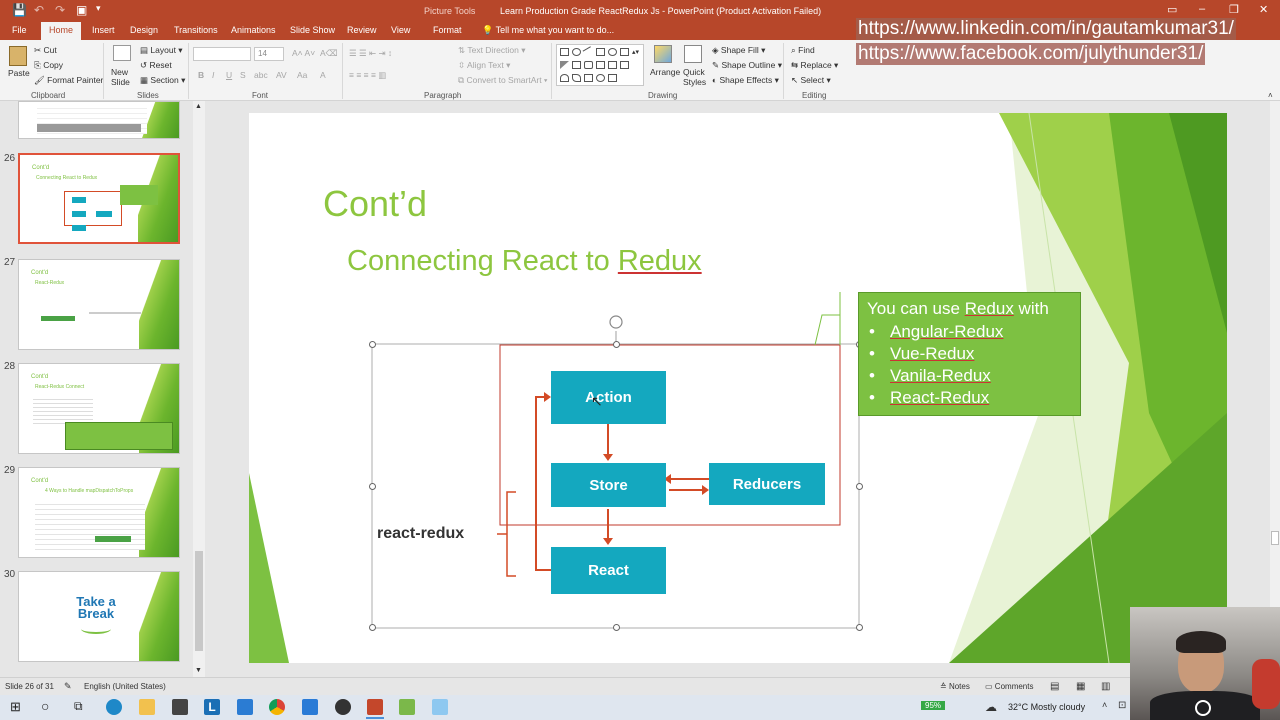 The image size is (1280, 720). I want to click on new-slide-icon, so click(122, 53).